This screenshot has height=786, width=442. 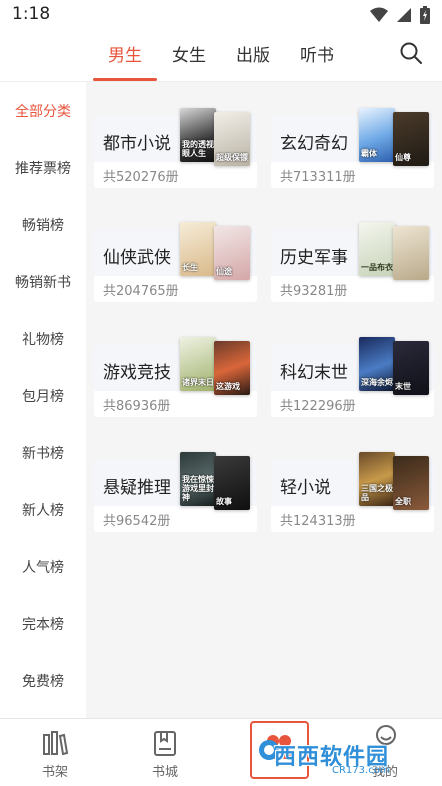 What do you see at coordinates (125, 79) in the screenshot?
I see `active-tab-indicator` at bounding box center [125, 79].